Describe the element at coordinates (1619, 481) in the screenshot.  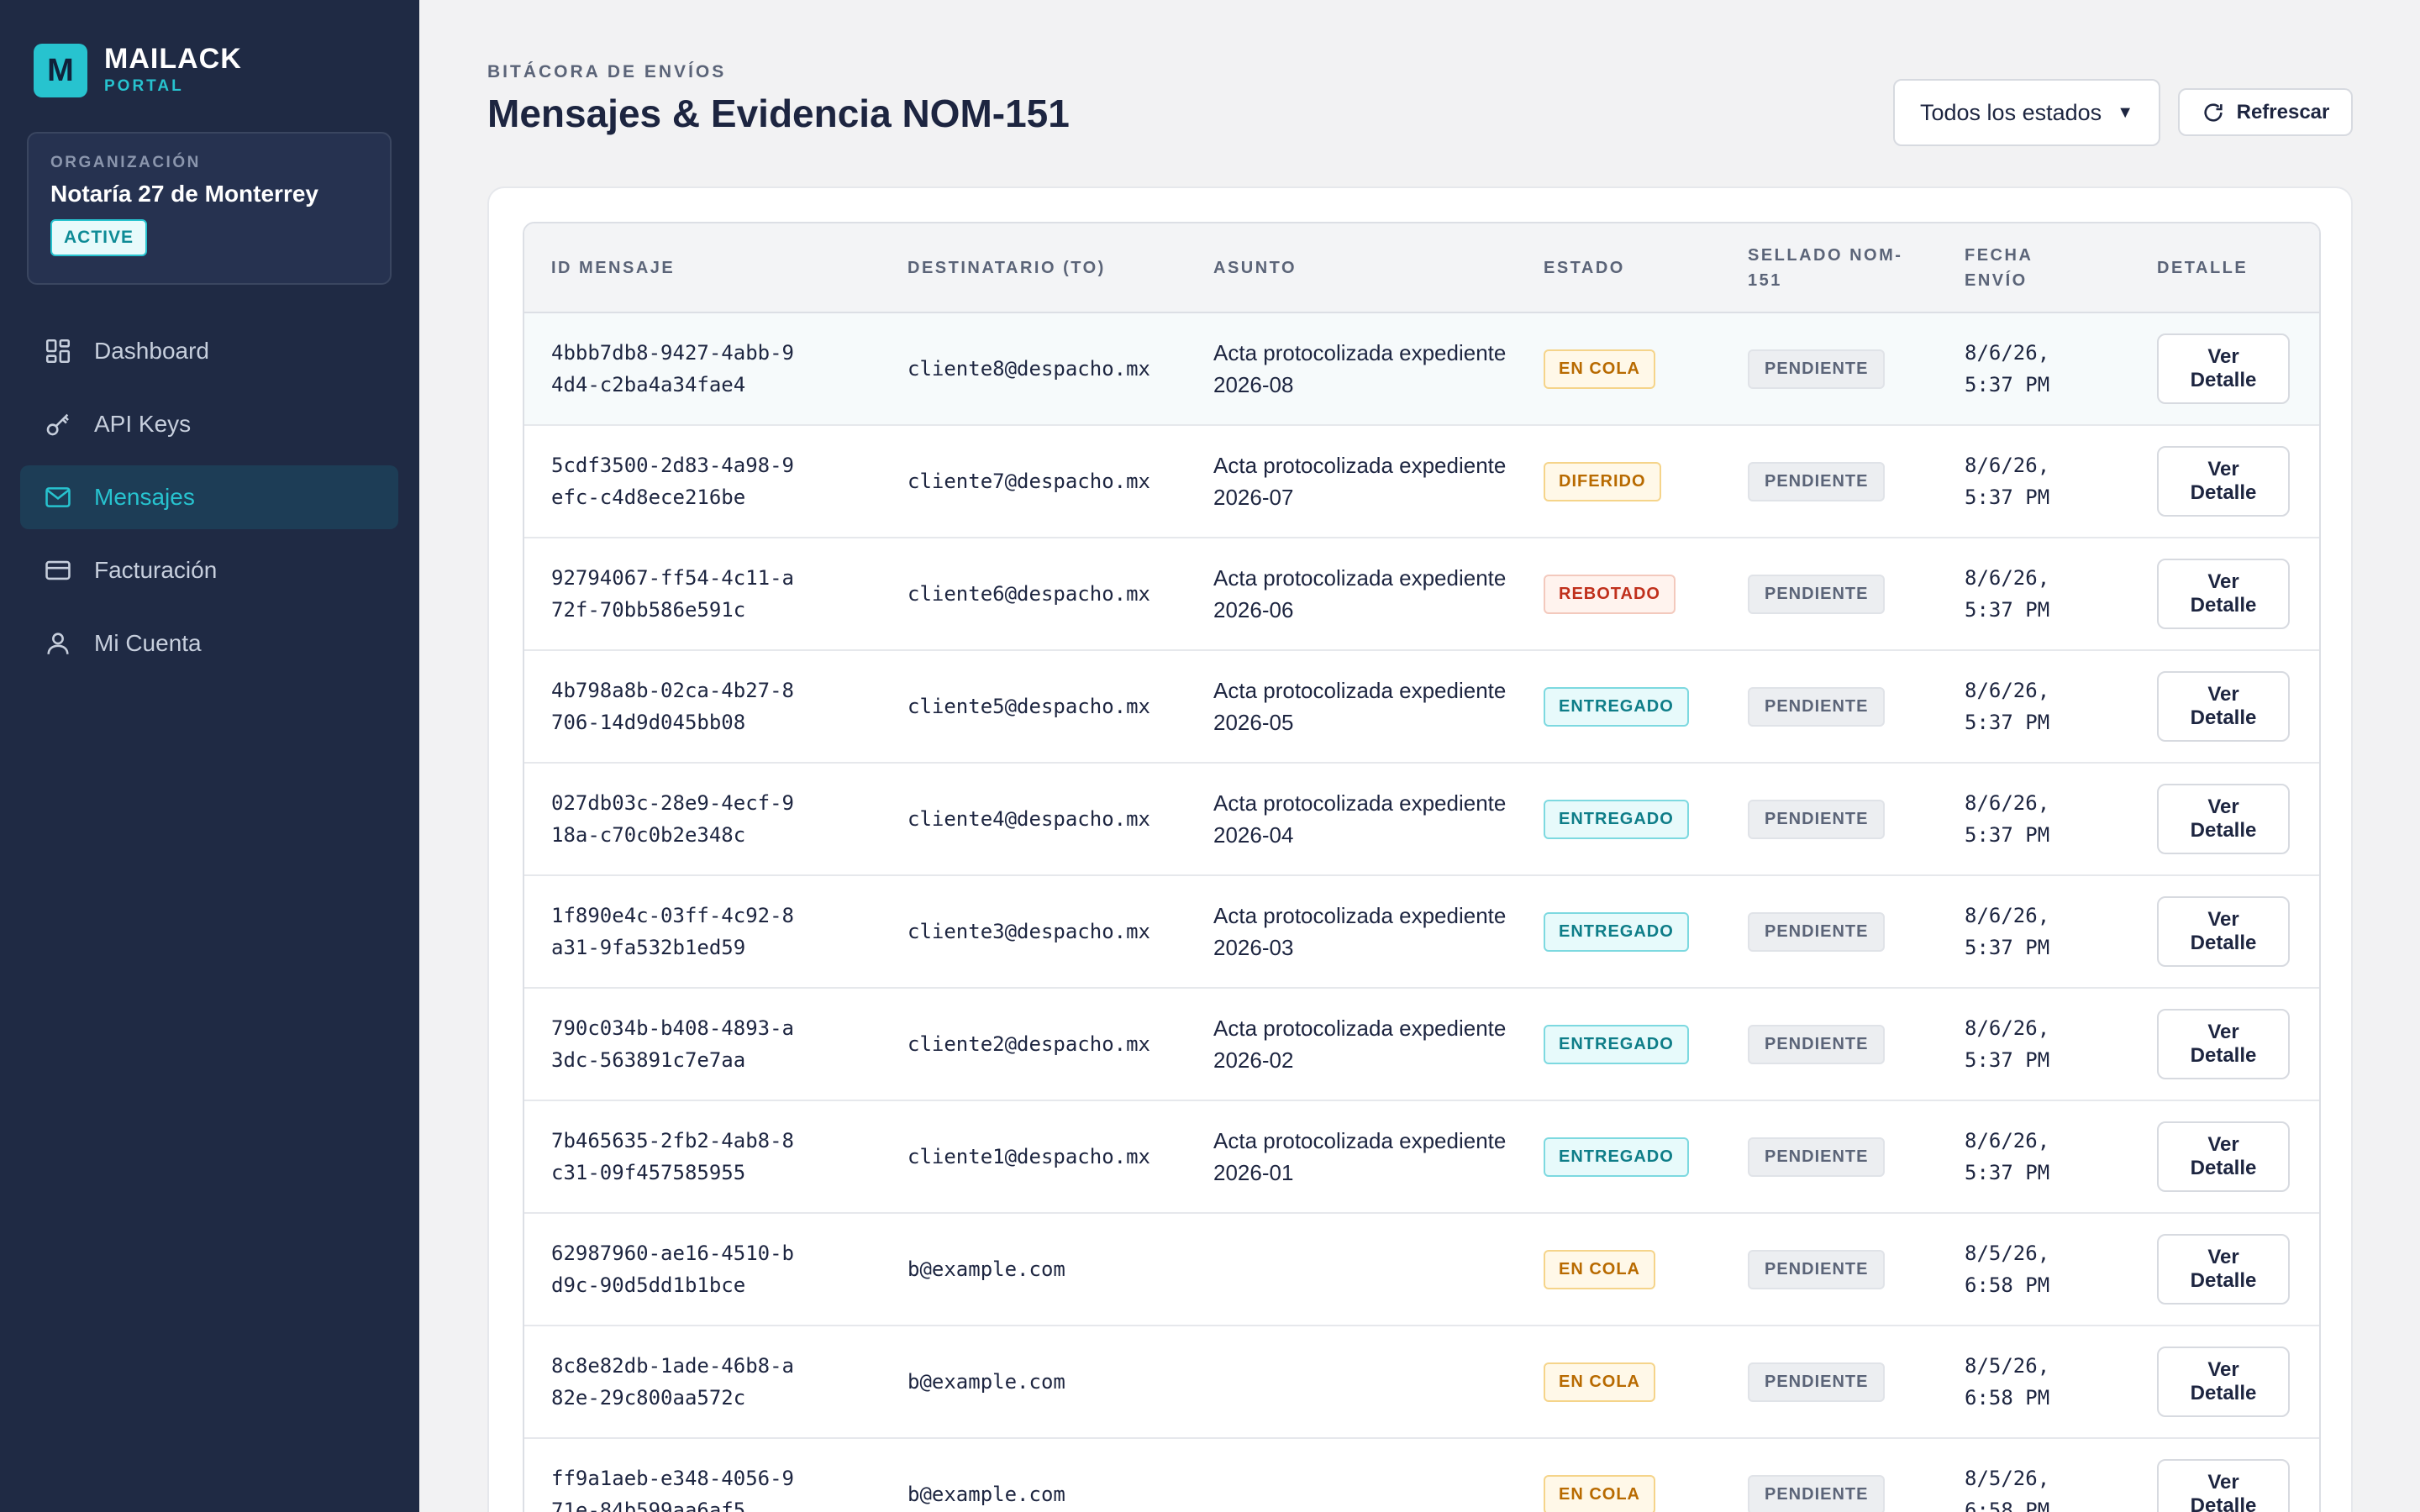
I see `status-cell: DIFERIDO` at that location.